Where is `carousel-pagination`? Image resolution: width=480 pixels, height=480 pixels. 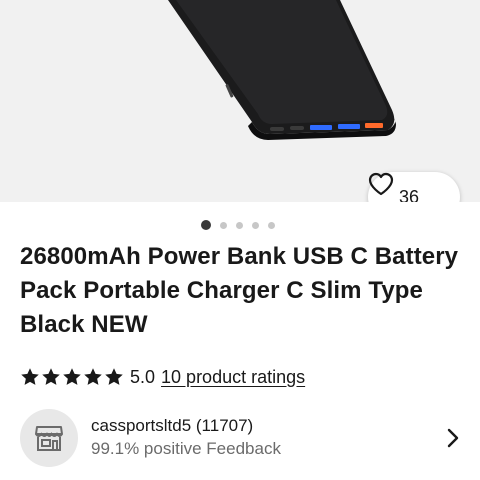 carousel-pagination is located at coordinates (240, 225).